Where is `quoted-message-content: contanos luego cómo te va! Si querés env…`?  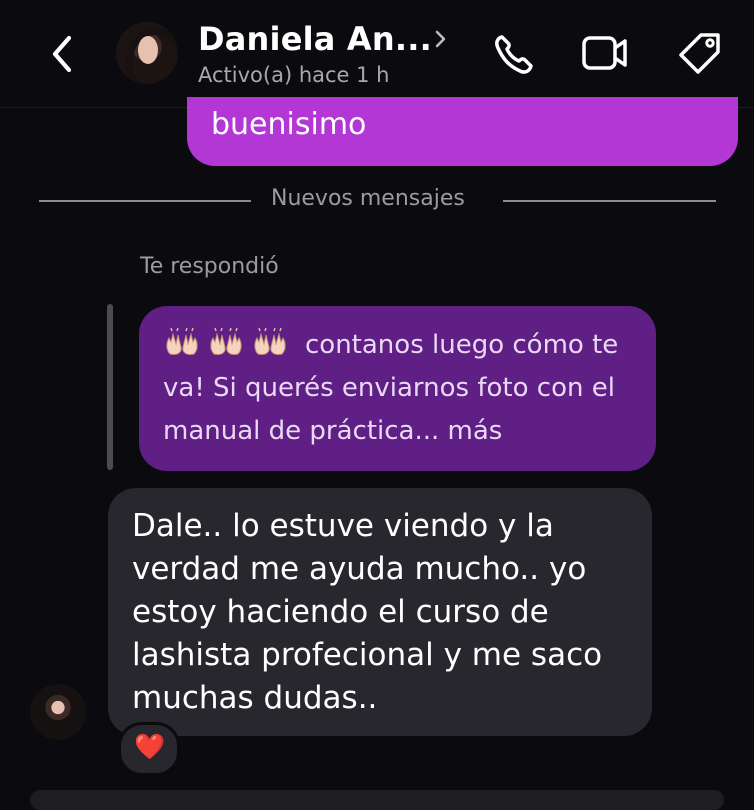 quoted-message-content: contanos luego cómo te va! Si querés env… is located at coordinates (403, 388).